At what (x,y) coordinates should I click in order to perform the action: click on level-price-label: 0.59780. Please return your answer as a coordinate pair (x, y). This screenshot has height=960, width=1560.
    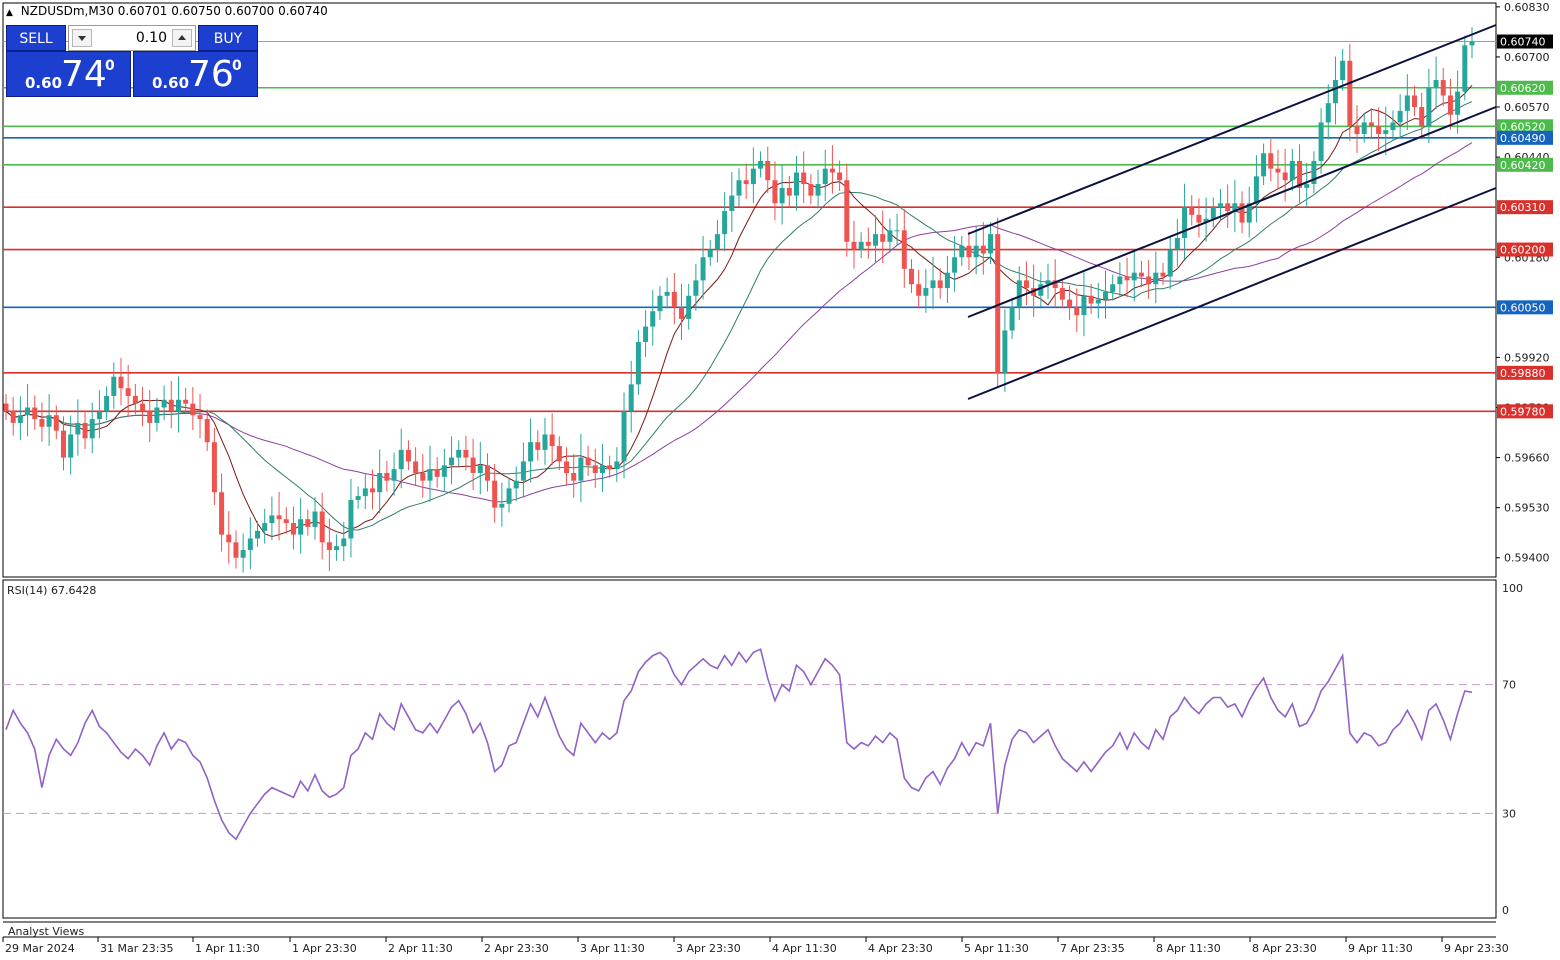
    Looking at the image, I should click on (1523, 411).